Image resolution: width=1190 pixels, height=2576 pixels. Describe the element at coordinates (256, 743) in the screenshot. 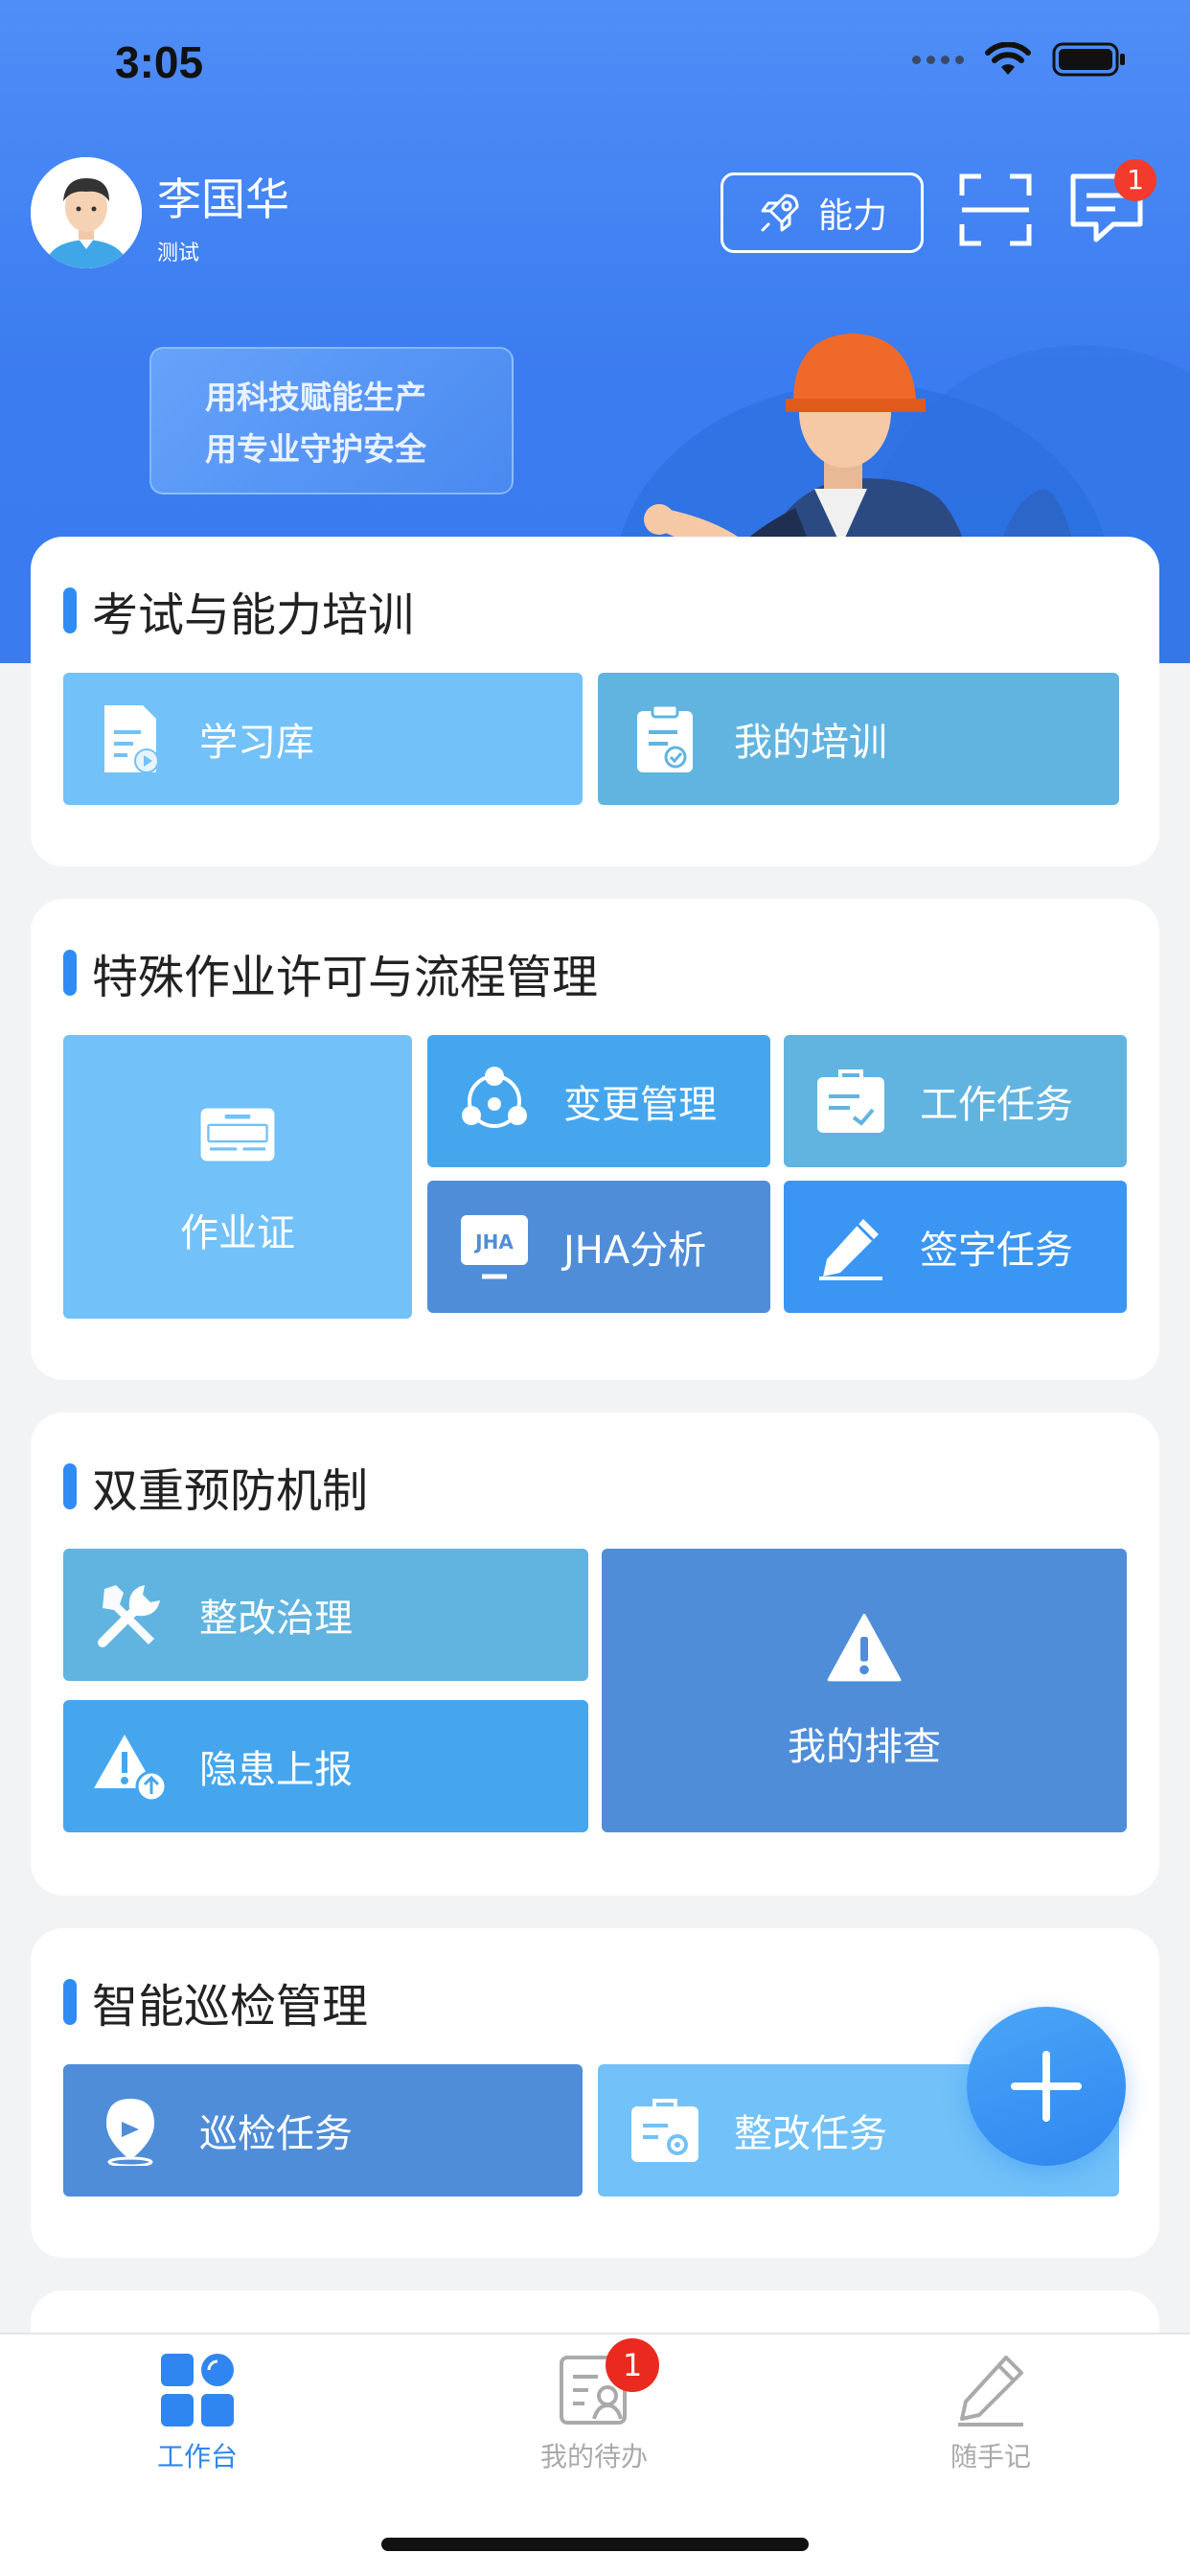

I see `study-library-label: 学习库` at that location.